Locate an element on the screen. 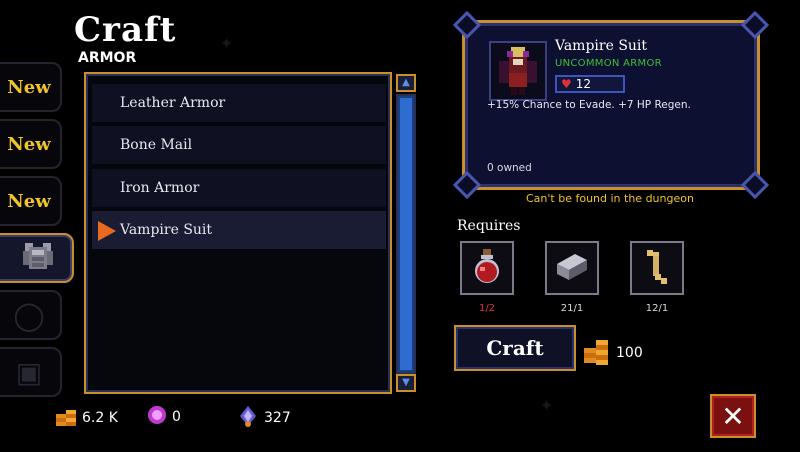  category-tab-rings: ◯ is located at coordinates (31, 315).